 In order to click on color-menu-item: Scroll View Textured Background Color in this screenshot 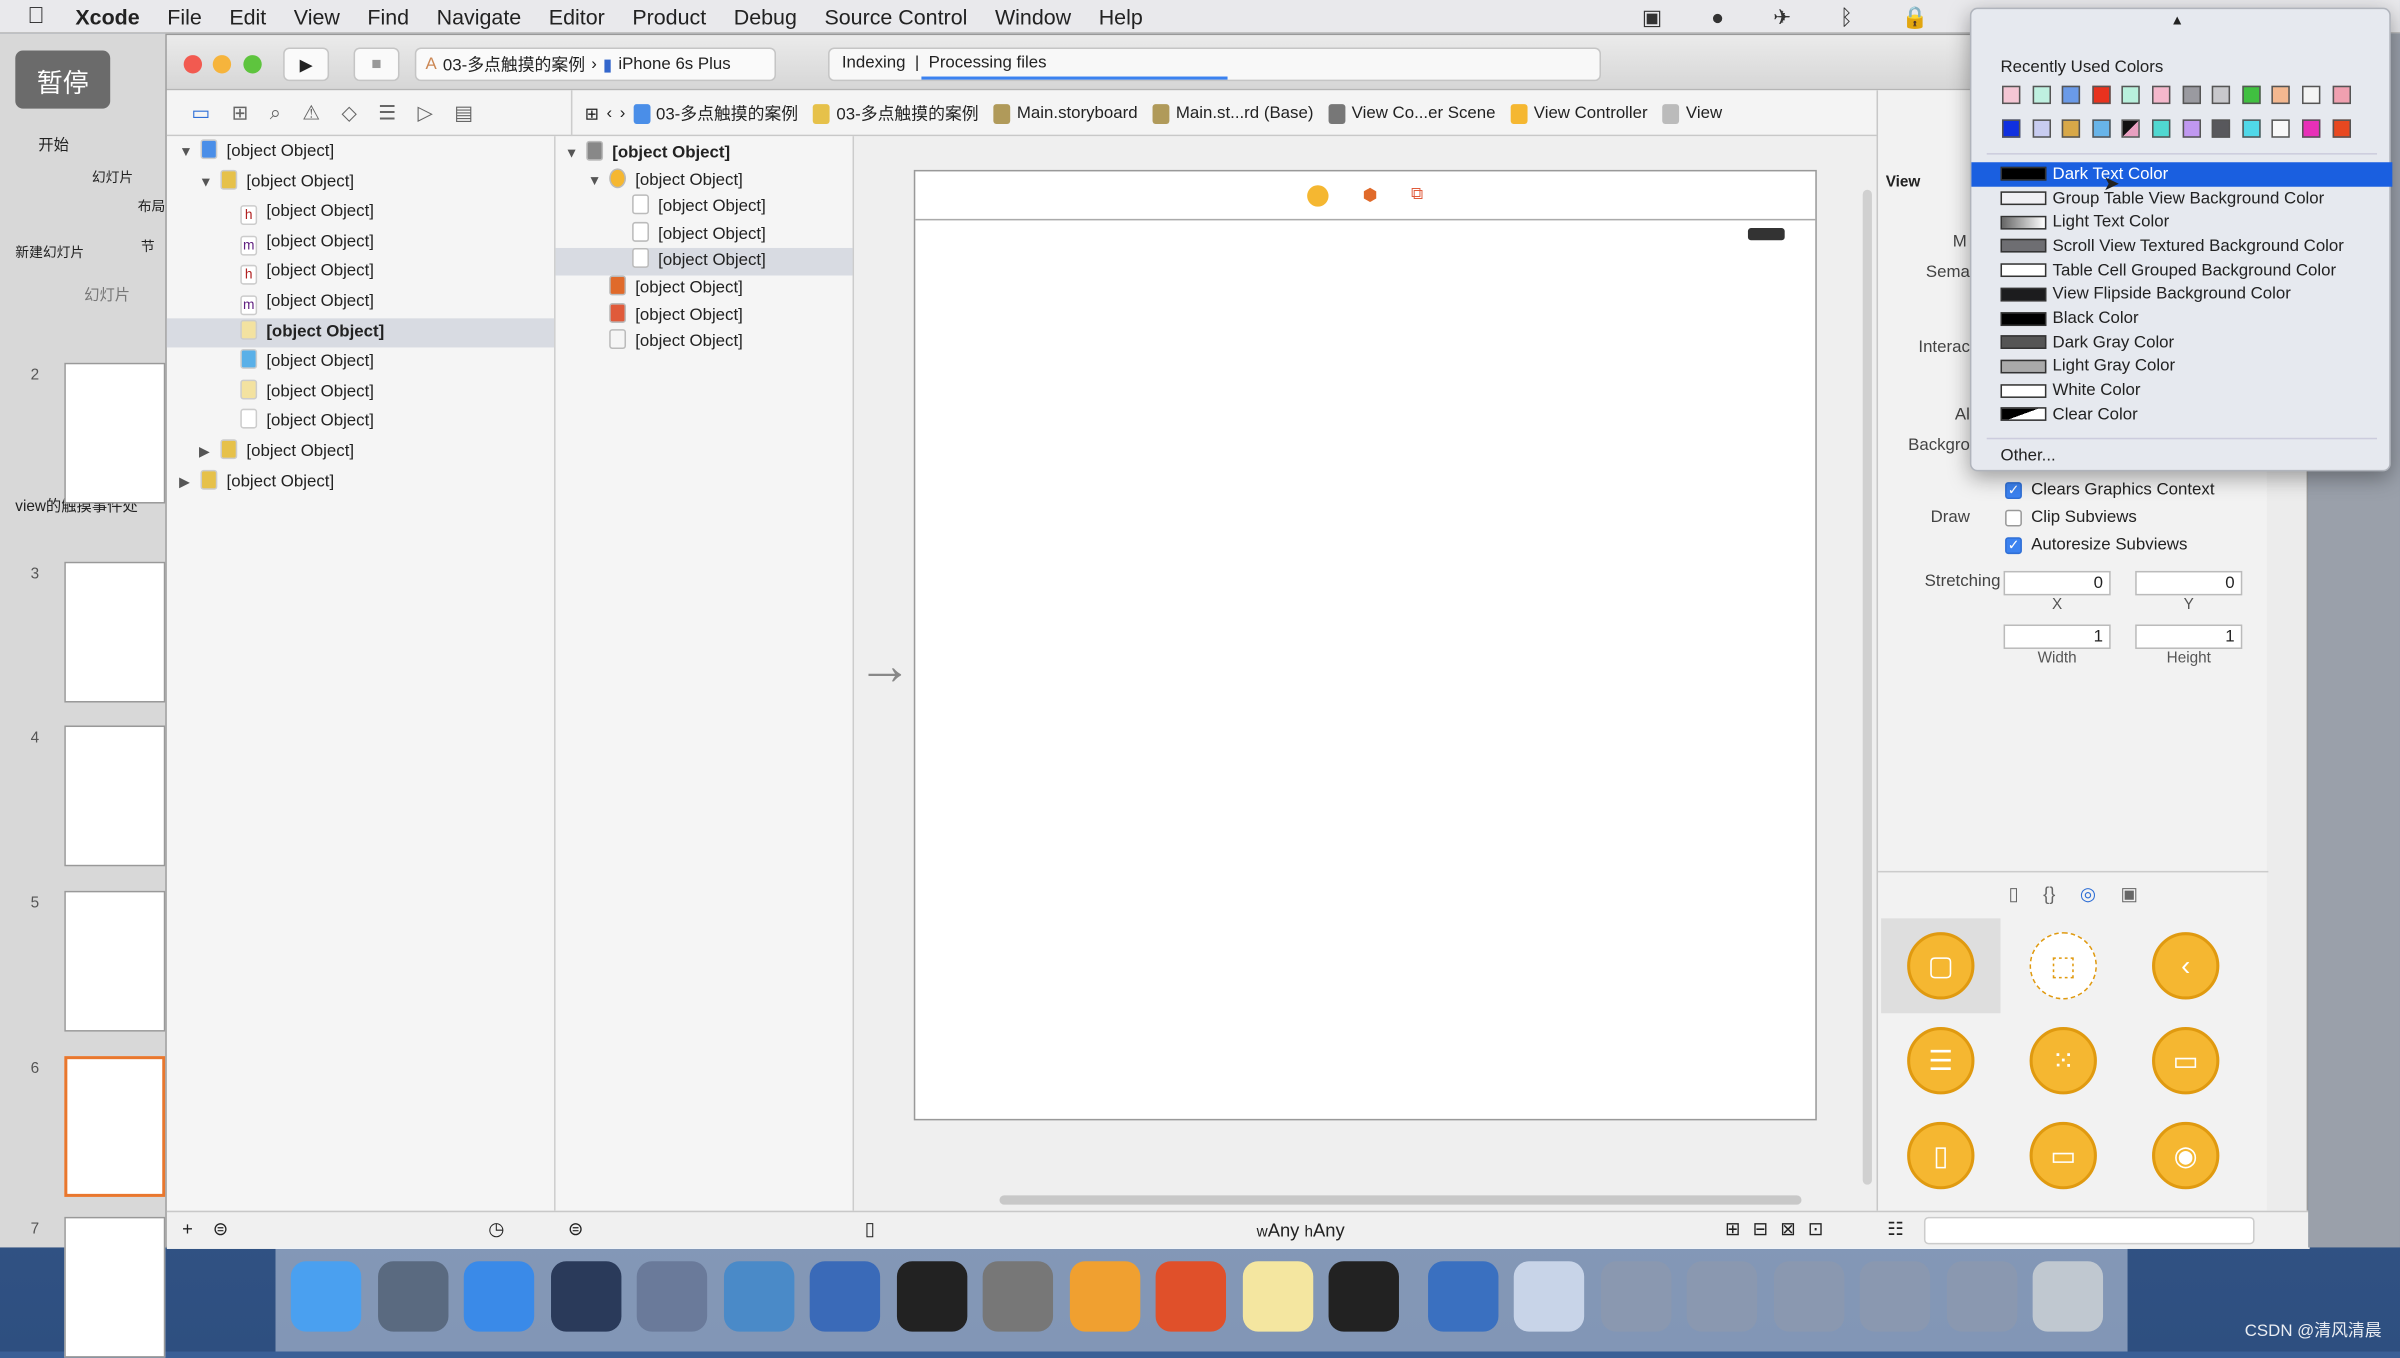, I will do `click(2181, 246)`.